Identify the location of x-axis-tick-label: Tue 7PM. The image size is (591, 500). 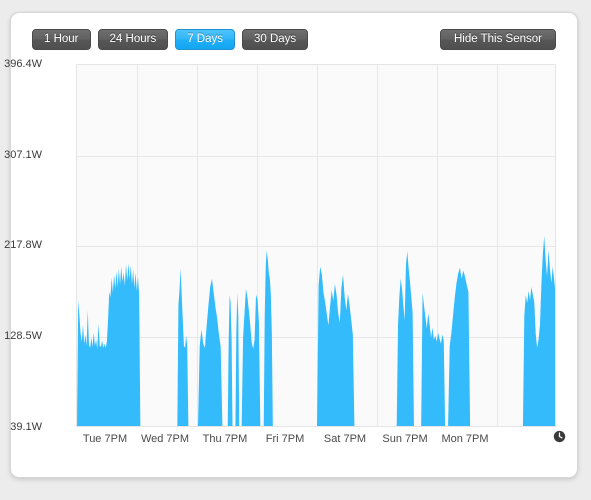
(105, 439).